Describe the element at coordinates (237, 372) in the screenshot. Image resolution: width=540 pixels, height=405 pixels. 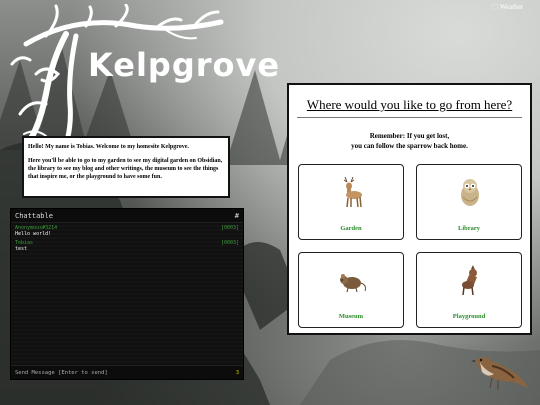
I see `chat-online-count: 3` at that location.